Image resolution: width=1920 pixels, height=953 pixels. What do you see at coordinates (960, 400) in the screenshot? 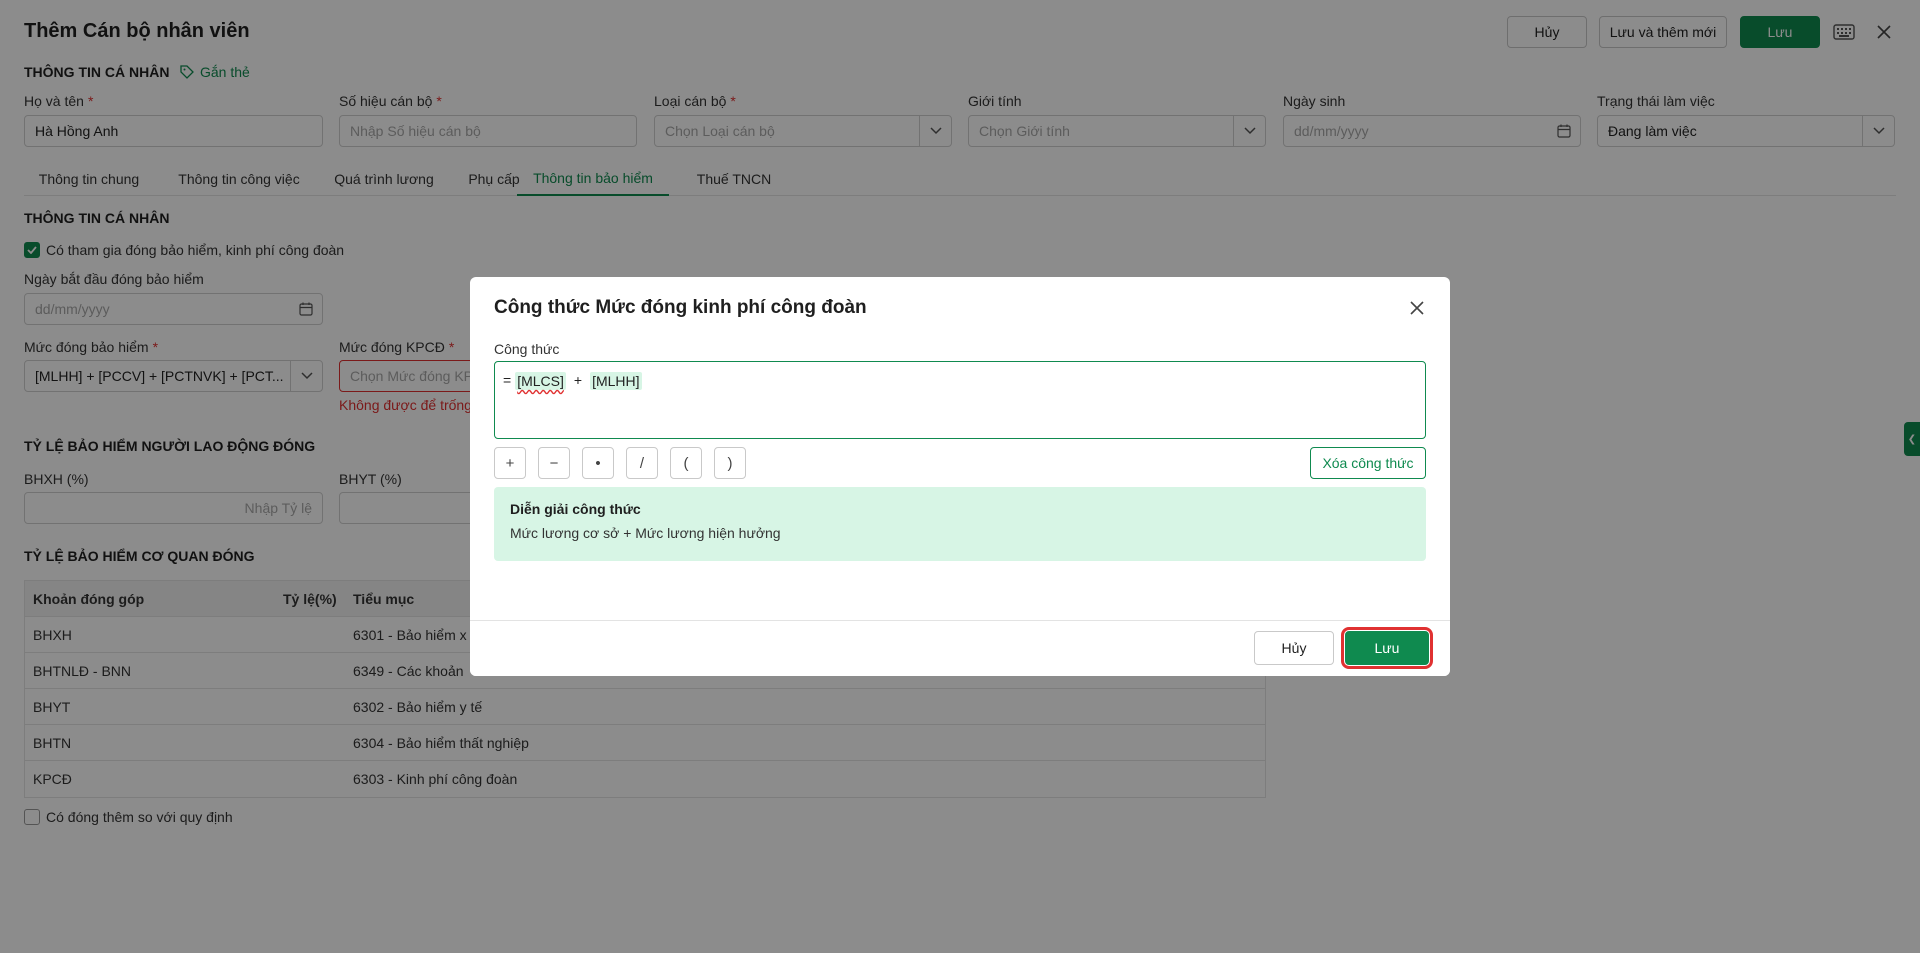
I see `formula-input: = [MLCS] + [MLHH]` at bounding box center [960, 400].